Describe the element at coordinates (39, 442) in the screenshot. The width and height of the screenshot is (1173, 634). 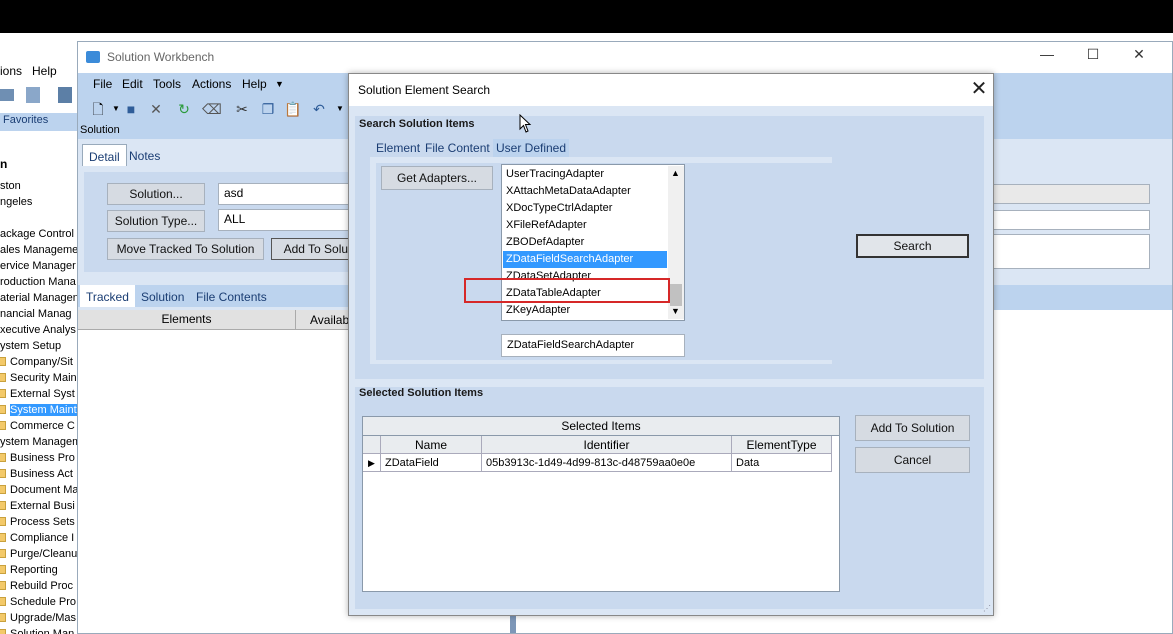
I see `tree-item: ystem Managem` at that location.